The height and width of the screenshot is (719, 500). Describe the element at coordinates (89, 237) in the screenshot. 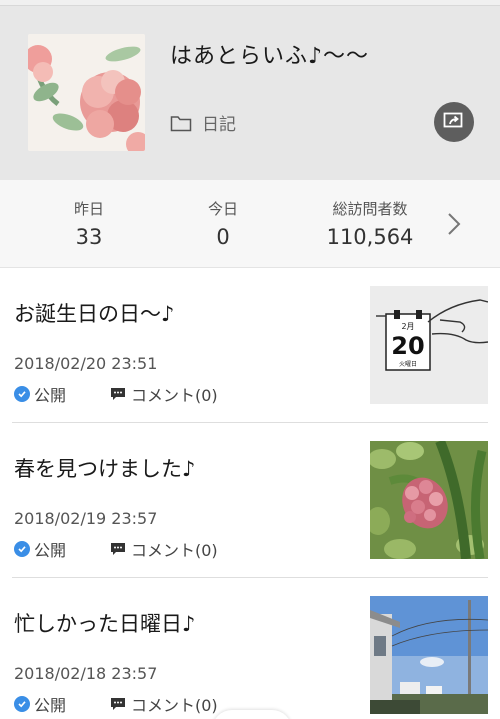

I see `stat-yesterday-value: 33` at that location.